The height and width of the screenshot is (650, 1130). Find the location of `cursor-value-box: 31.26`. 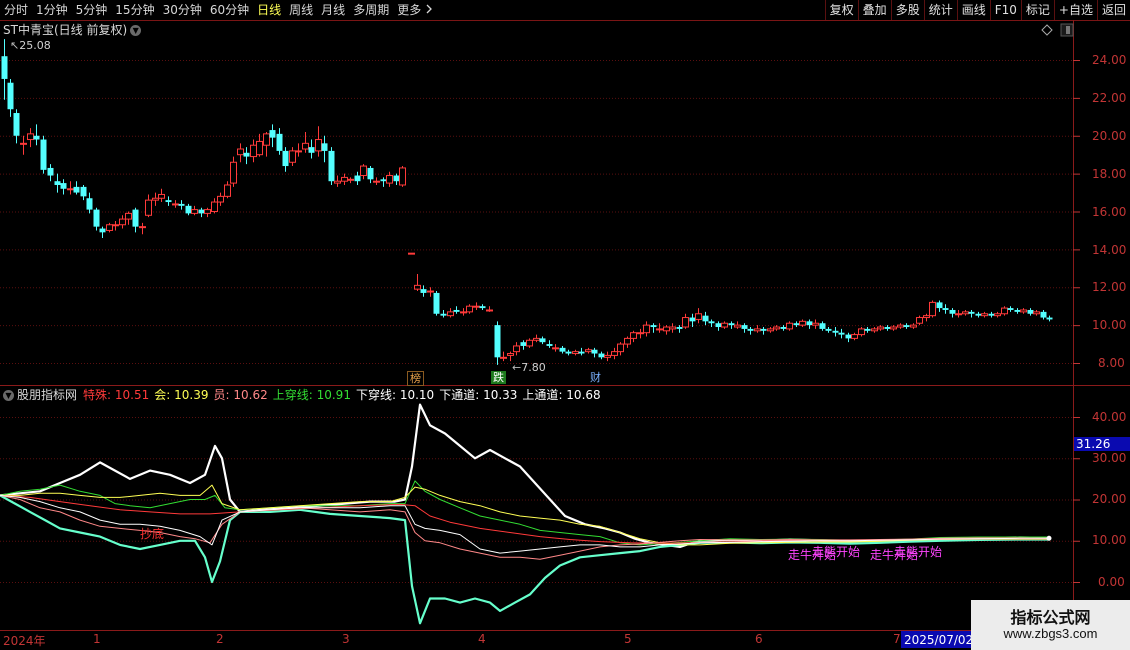

cursor-value-box: 31.26 is located at coordinates (1102, 444).